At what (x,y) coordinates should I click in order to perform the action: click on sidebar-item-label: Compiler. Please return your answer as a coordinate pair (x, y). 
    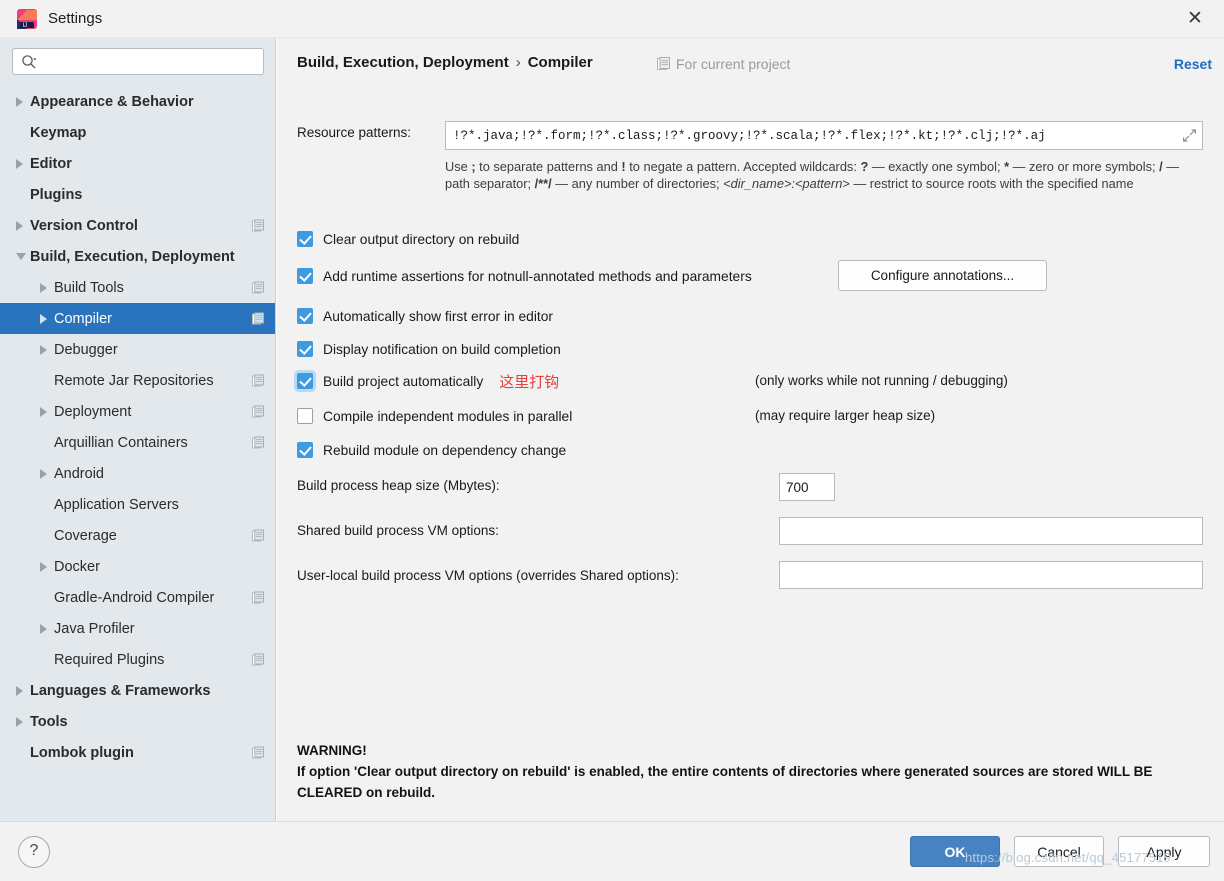
    Looking at the image, I should click on (83, 318).